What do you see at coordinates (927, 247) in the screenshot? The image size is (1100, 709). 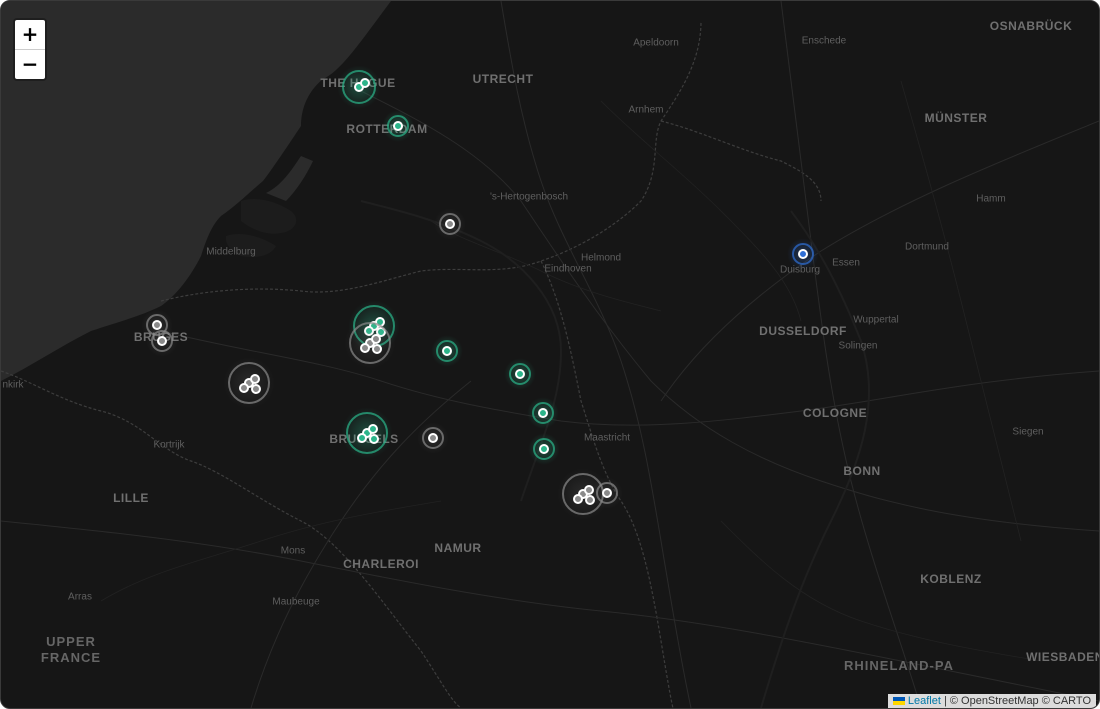 I see `place-label-dortmund: Dortmund` at bounding box center [927, 247].